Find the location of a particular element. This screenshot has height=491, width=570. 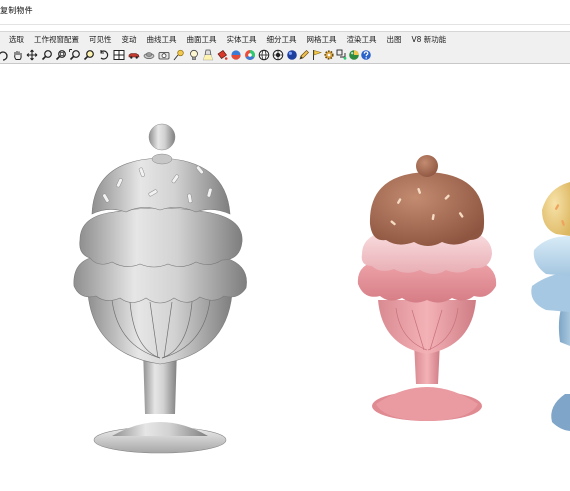

tab-v8-new-features: V8 新功能 is located at coordinates (429, 39).